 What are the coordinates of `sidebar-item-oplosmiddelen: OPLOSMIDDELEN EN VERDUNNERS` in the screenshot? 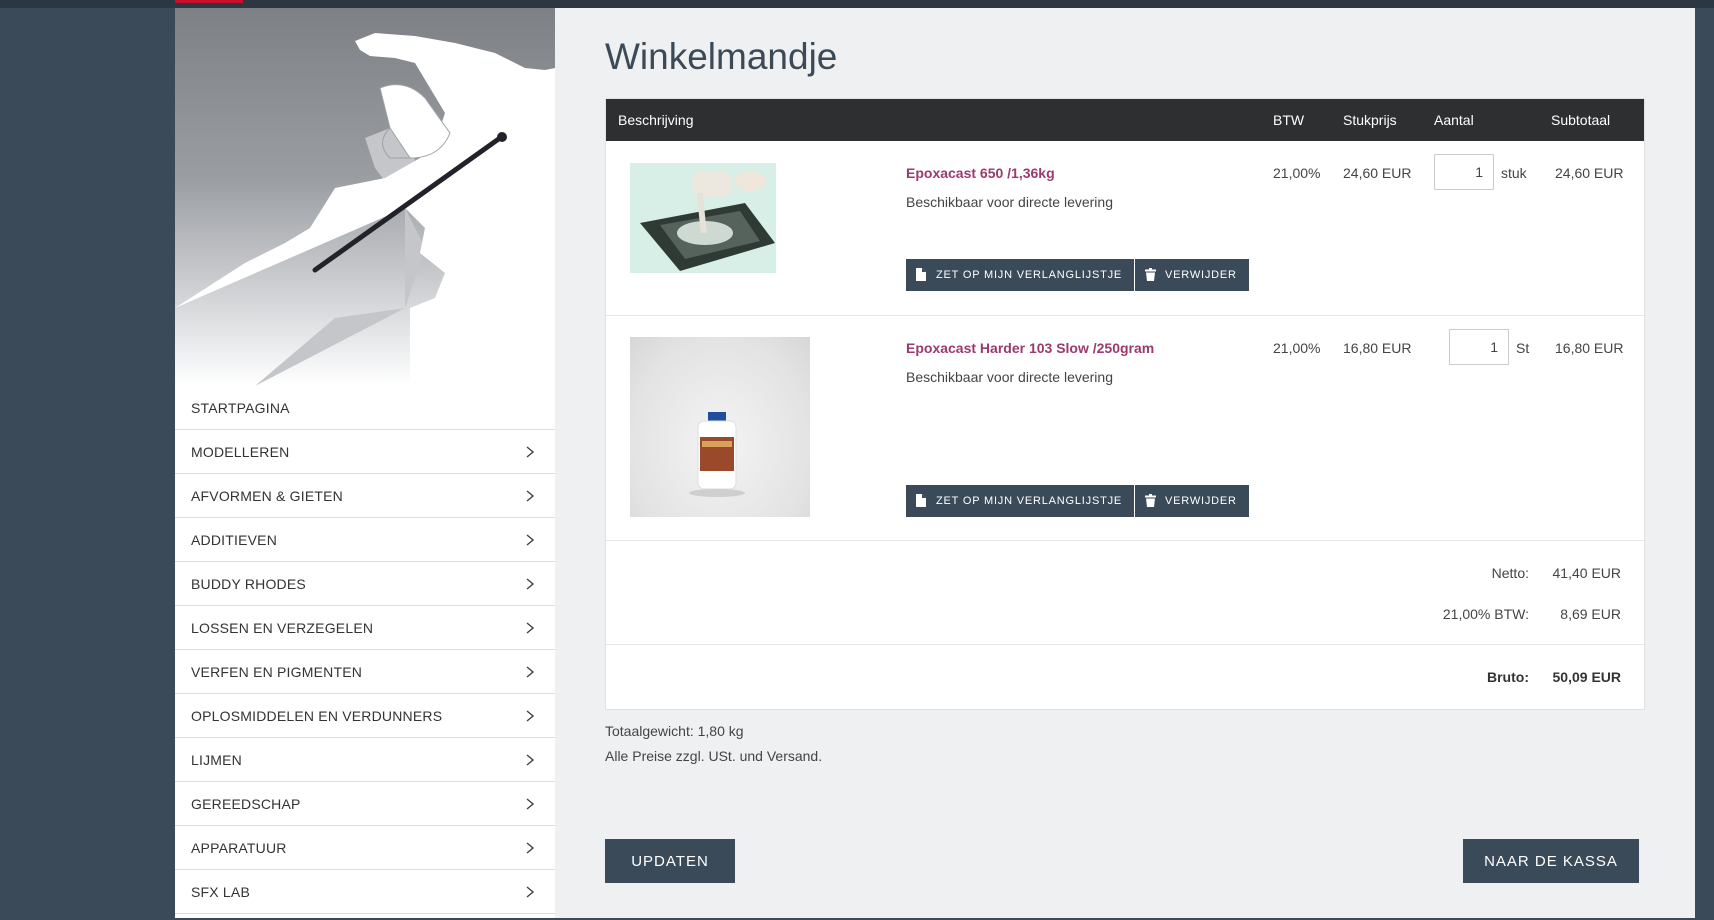 It's located at (365, 716).